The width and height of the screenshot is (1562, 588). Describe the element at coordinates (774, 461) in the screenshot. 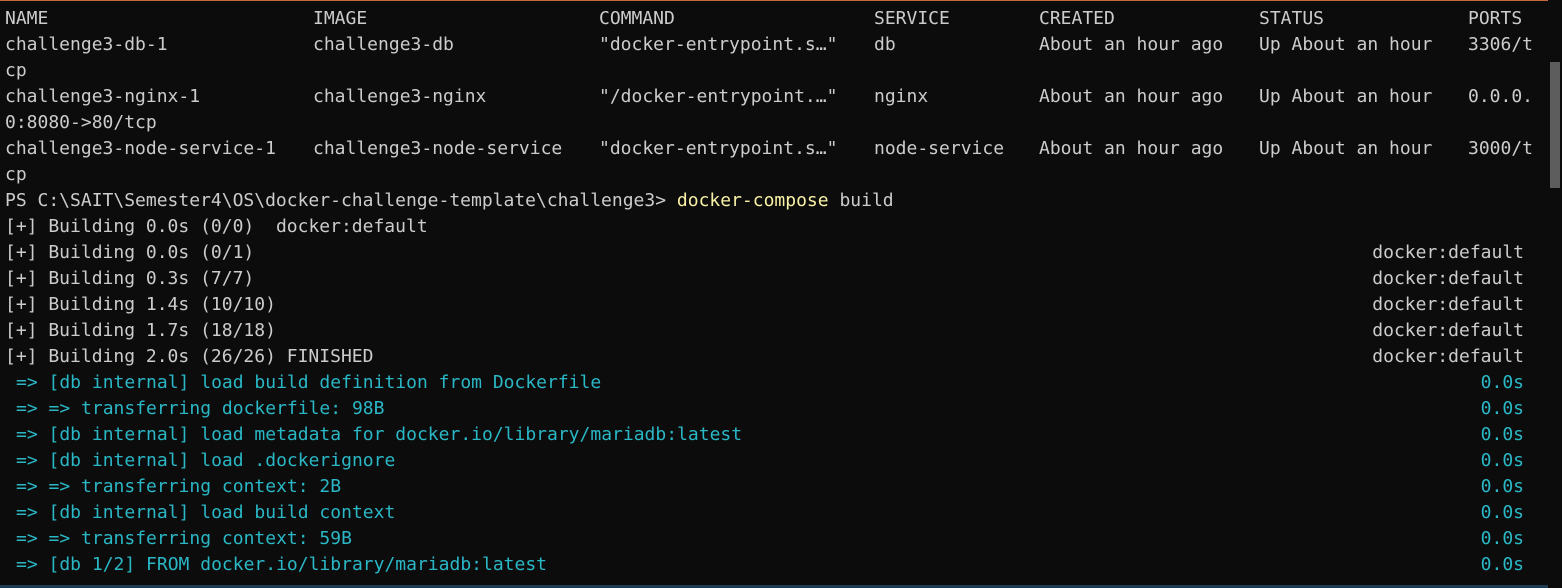

I see `build-step: => [db internal] load .dockerignore 0.0s` at that location.